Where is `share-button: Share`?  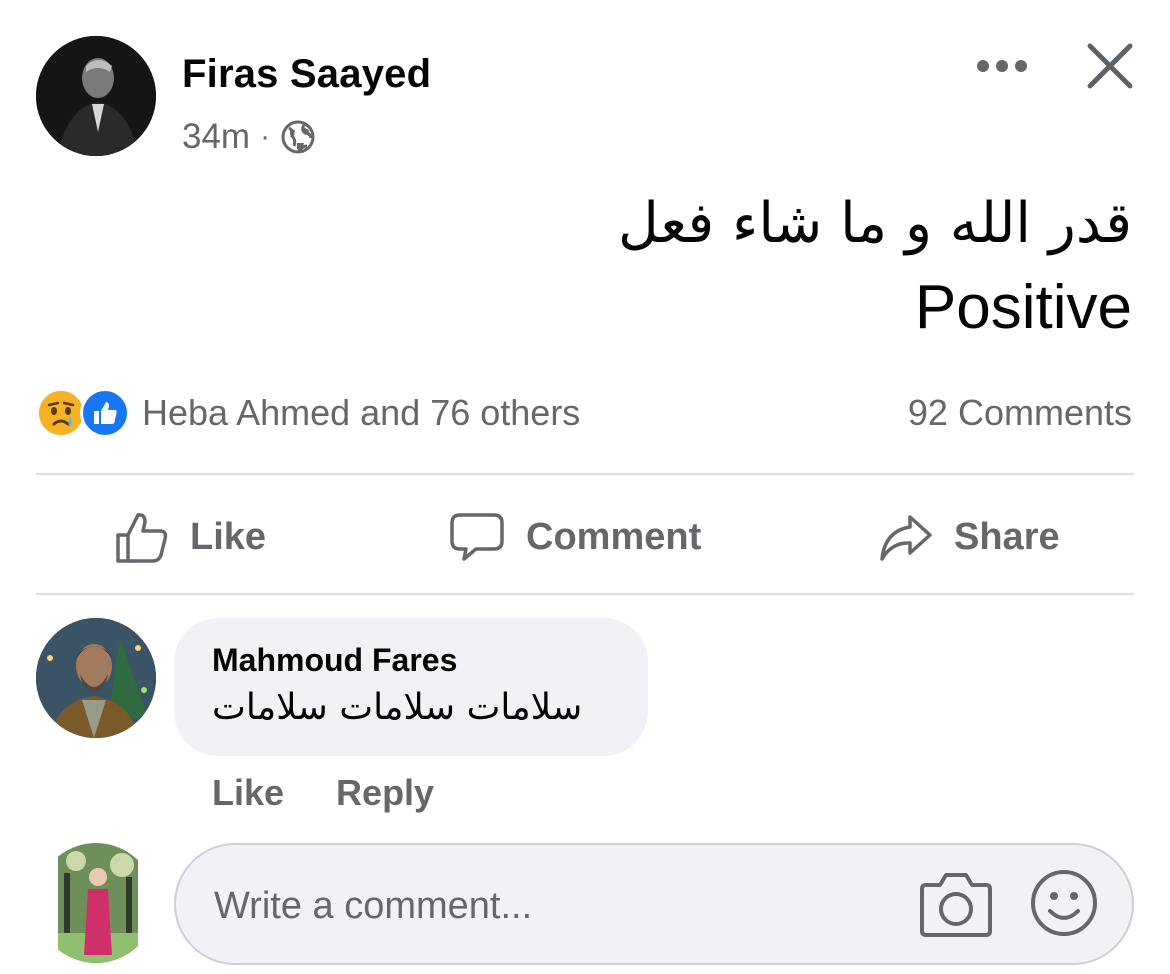 share-button: Share is located at coordinates (969, 537).